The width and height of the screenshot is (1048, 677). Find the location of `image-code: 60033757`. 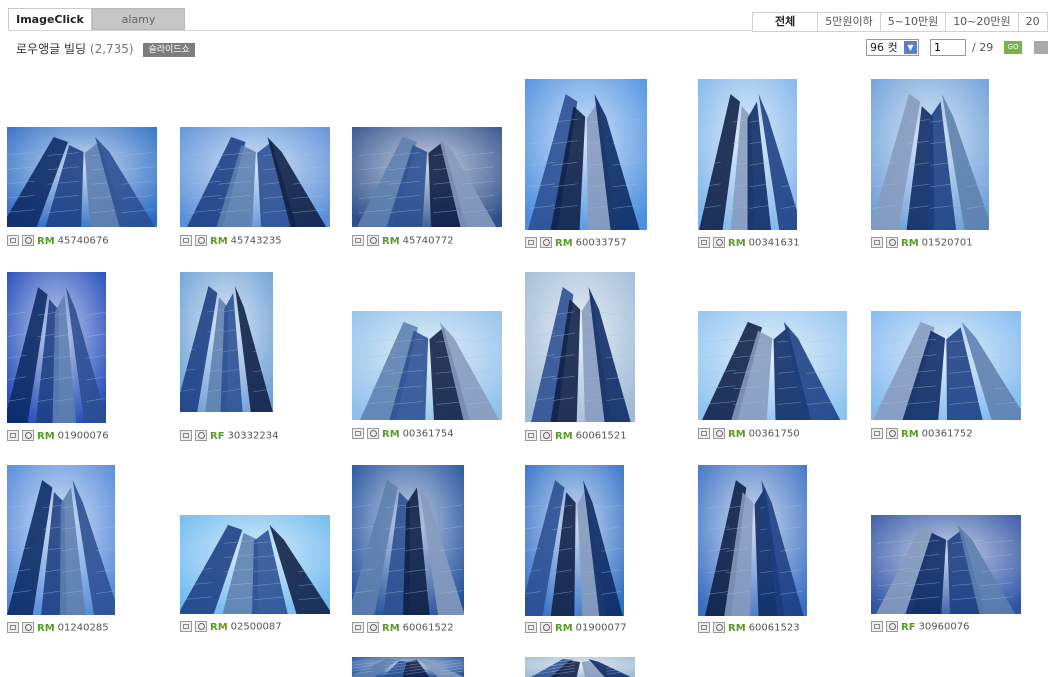

image-code: 60033757 is located at coordinates (601, 243).